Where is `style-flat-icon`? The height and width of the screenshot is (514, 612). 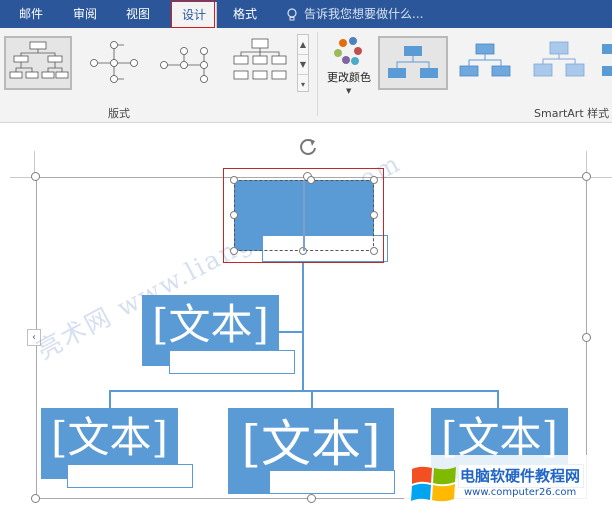
style-flat-icon is located at coordinates (413, 62).